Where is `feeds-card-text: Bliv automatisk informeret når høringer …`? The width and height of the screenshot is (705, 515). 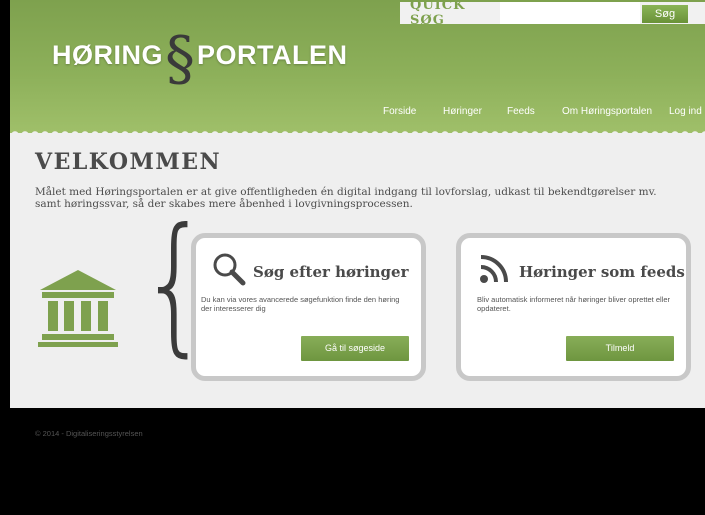 feeds-card-text: Bliv automatisk informeret når høringer … is located at coordinates (573, 304).